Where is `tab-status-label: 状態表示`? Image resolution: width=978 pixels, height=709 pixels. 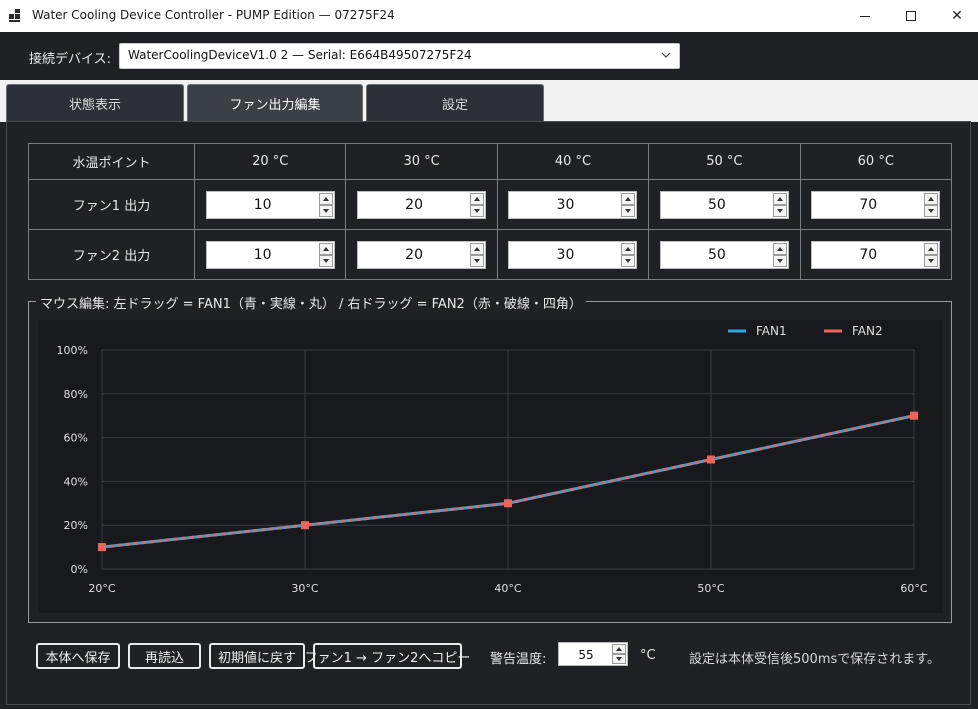
tab-status-label: 状態表示 is located at coordinates (94, 105).